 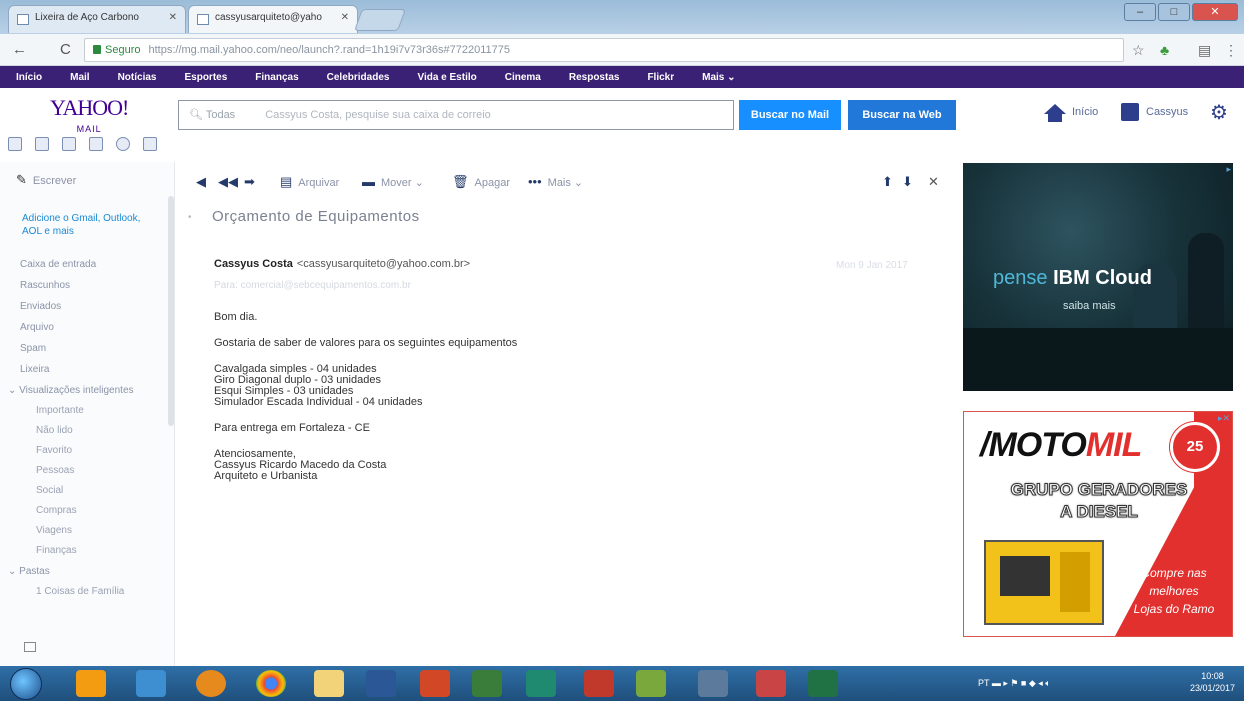 What do you see at coordinates (1219, 112) in the screenshot?
I see `gear-icon: ⚙` at bounding box center [1219, 112].